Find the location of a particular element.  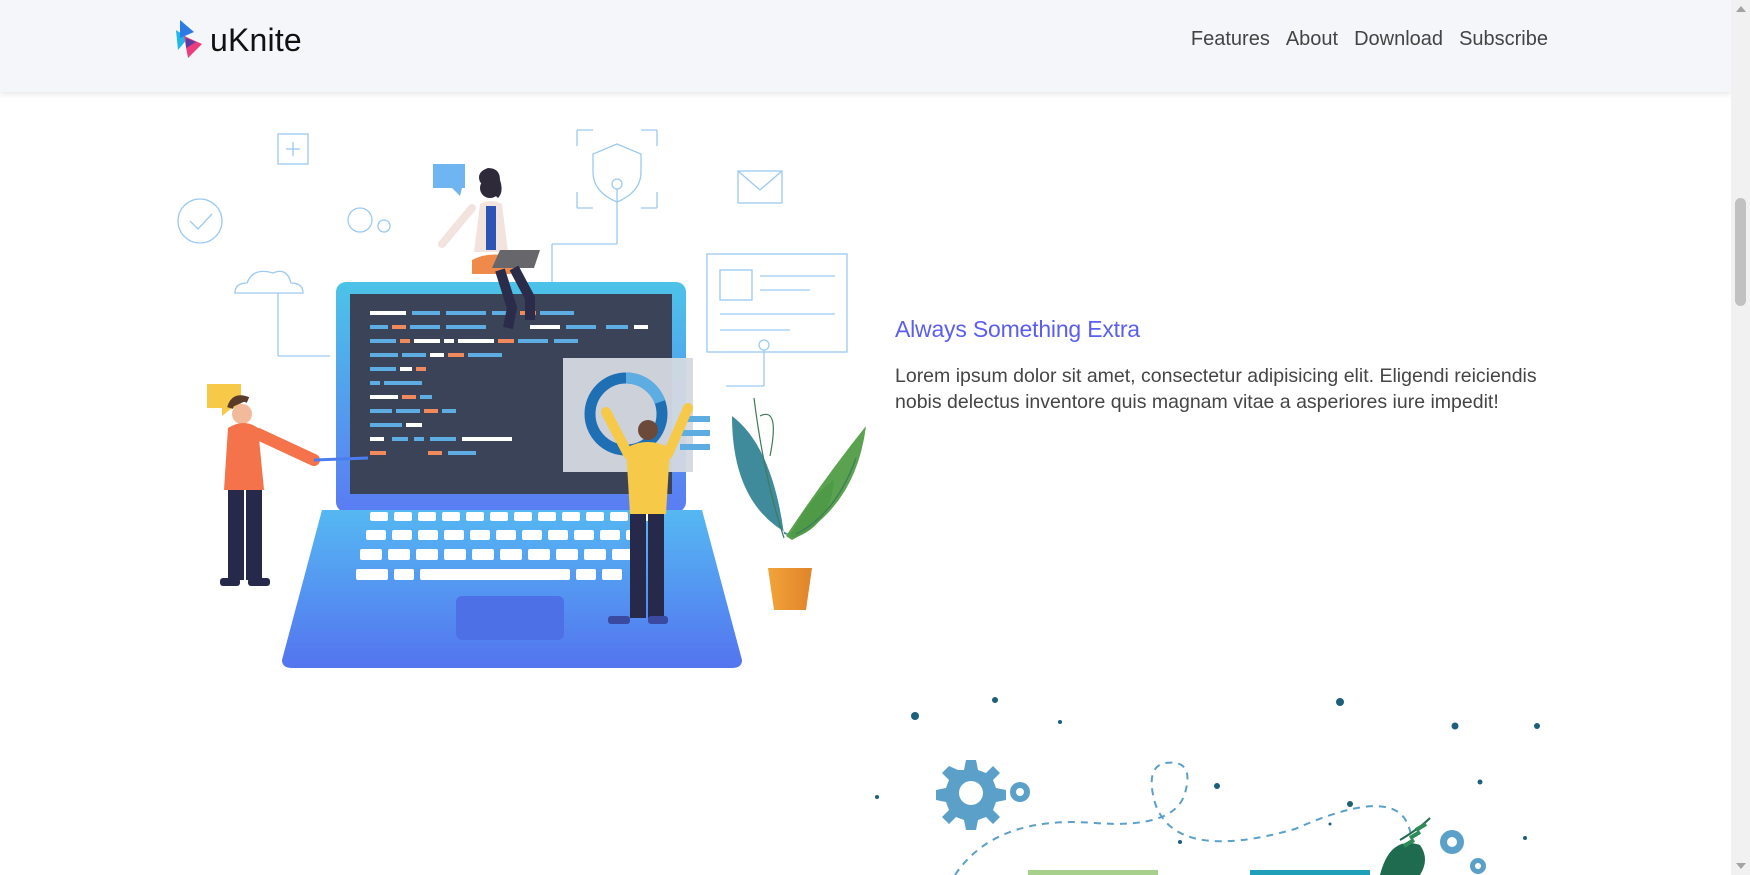

nav-link-download: Download is located at coordinates (1398, 39).